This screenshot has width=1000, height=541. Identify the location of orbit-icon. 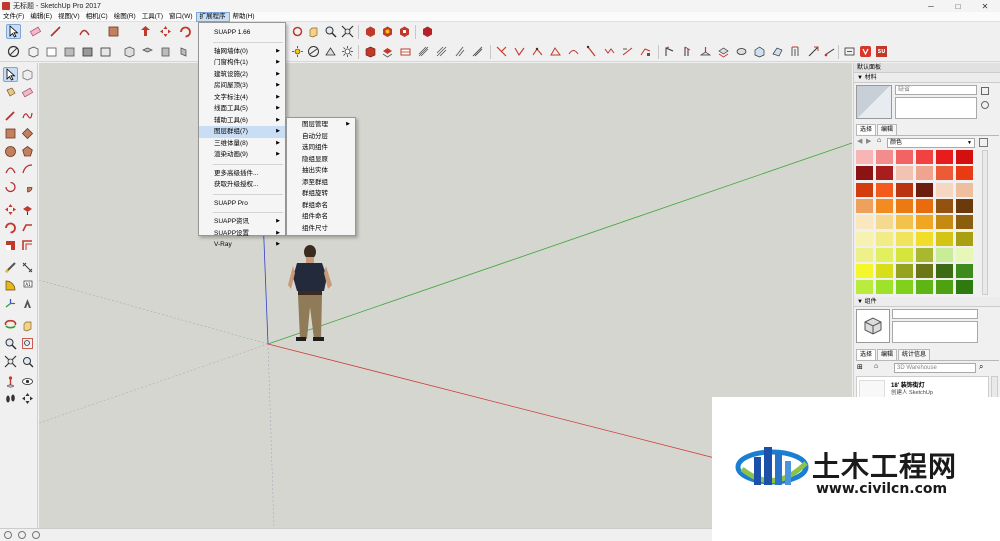
(10, 325).